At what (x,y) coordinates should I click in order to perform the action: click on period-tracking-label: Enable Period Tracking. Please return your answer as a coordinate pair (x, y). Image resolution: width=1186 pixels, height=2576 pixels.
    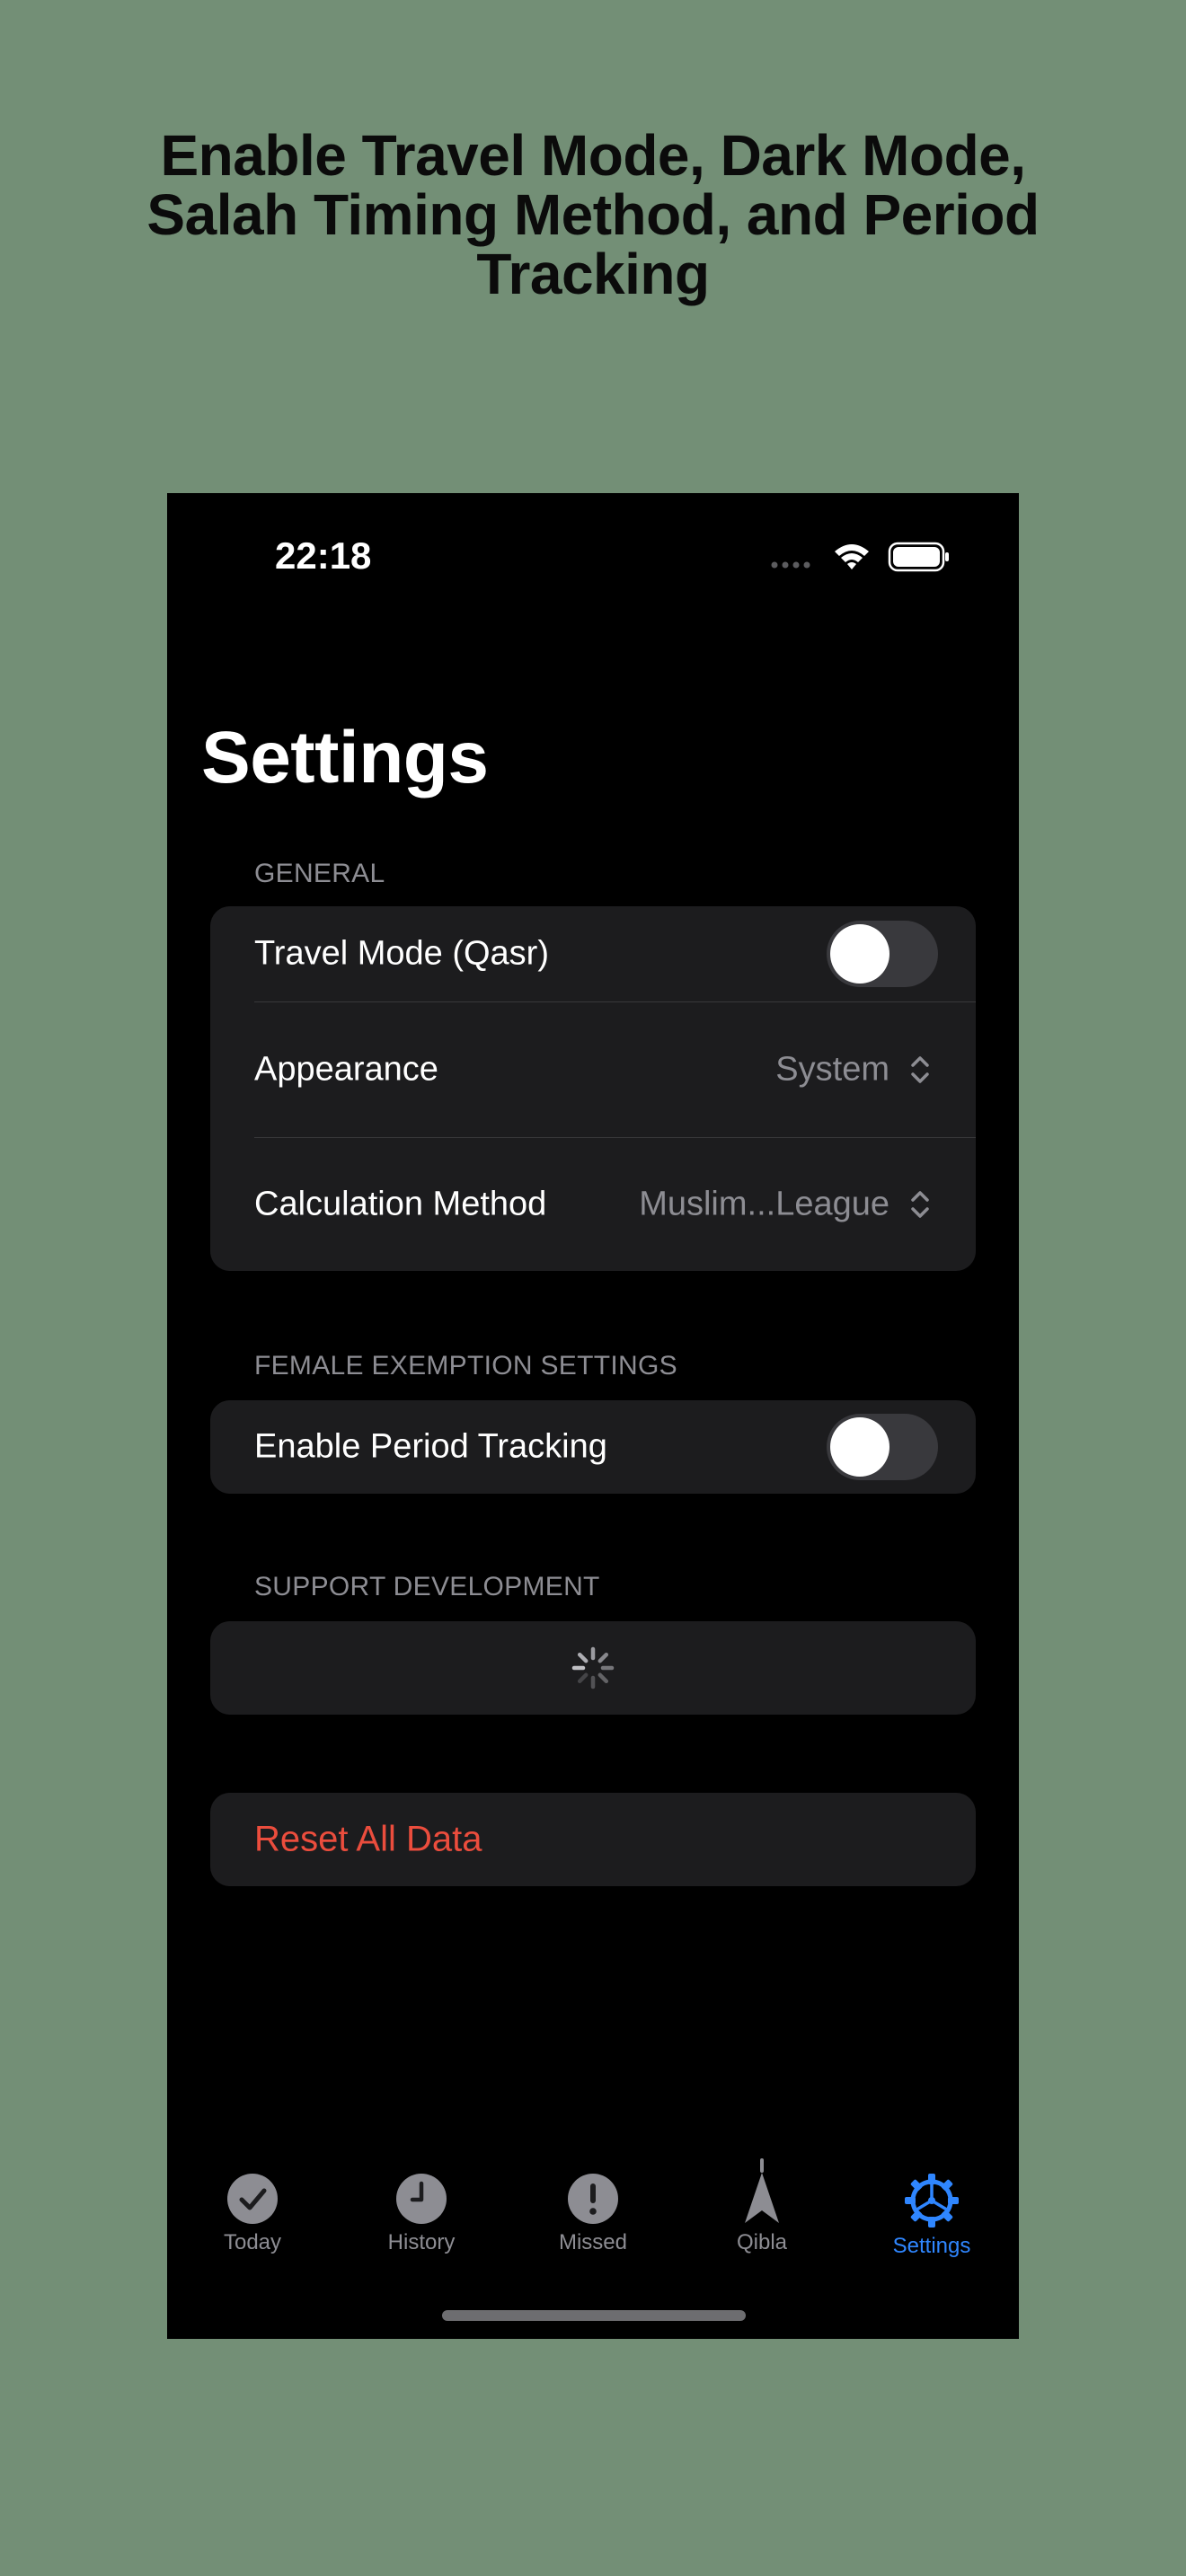
    Looking at the image, I should click on (430, 1446).